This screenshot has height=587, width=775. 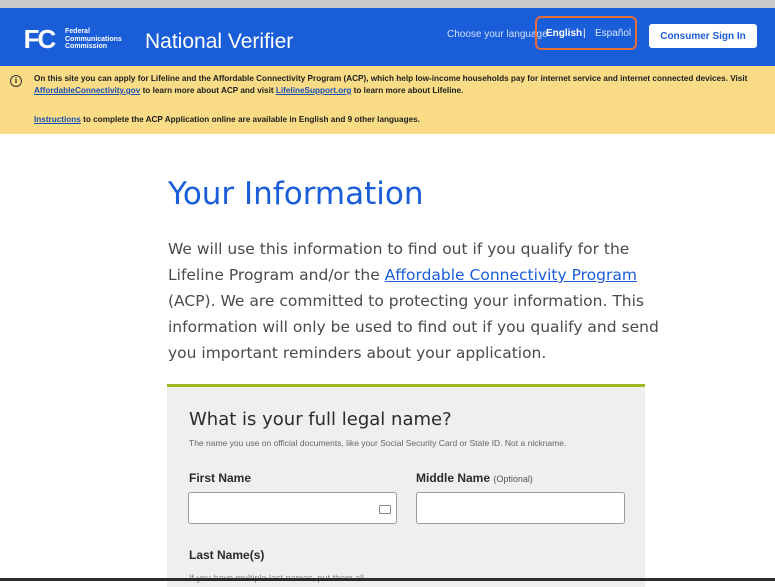 I want to click on agency-line: Communications, so click(x=93, y=39).